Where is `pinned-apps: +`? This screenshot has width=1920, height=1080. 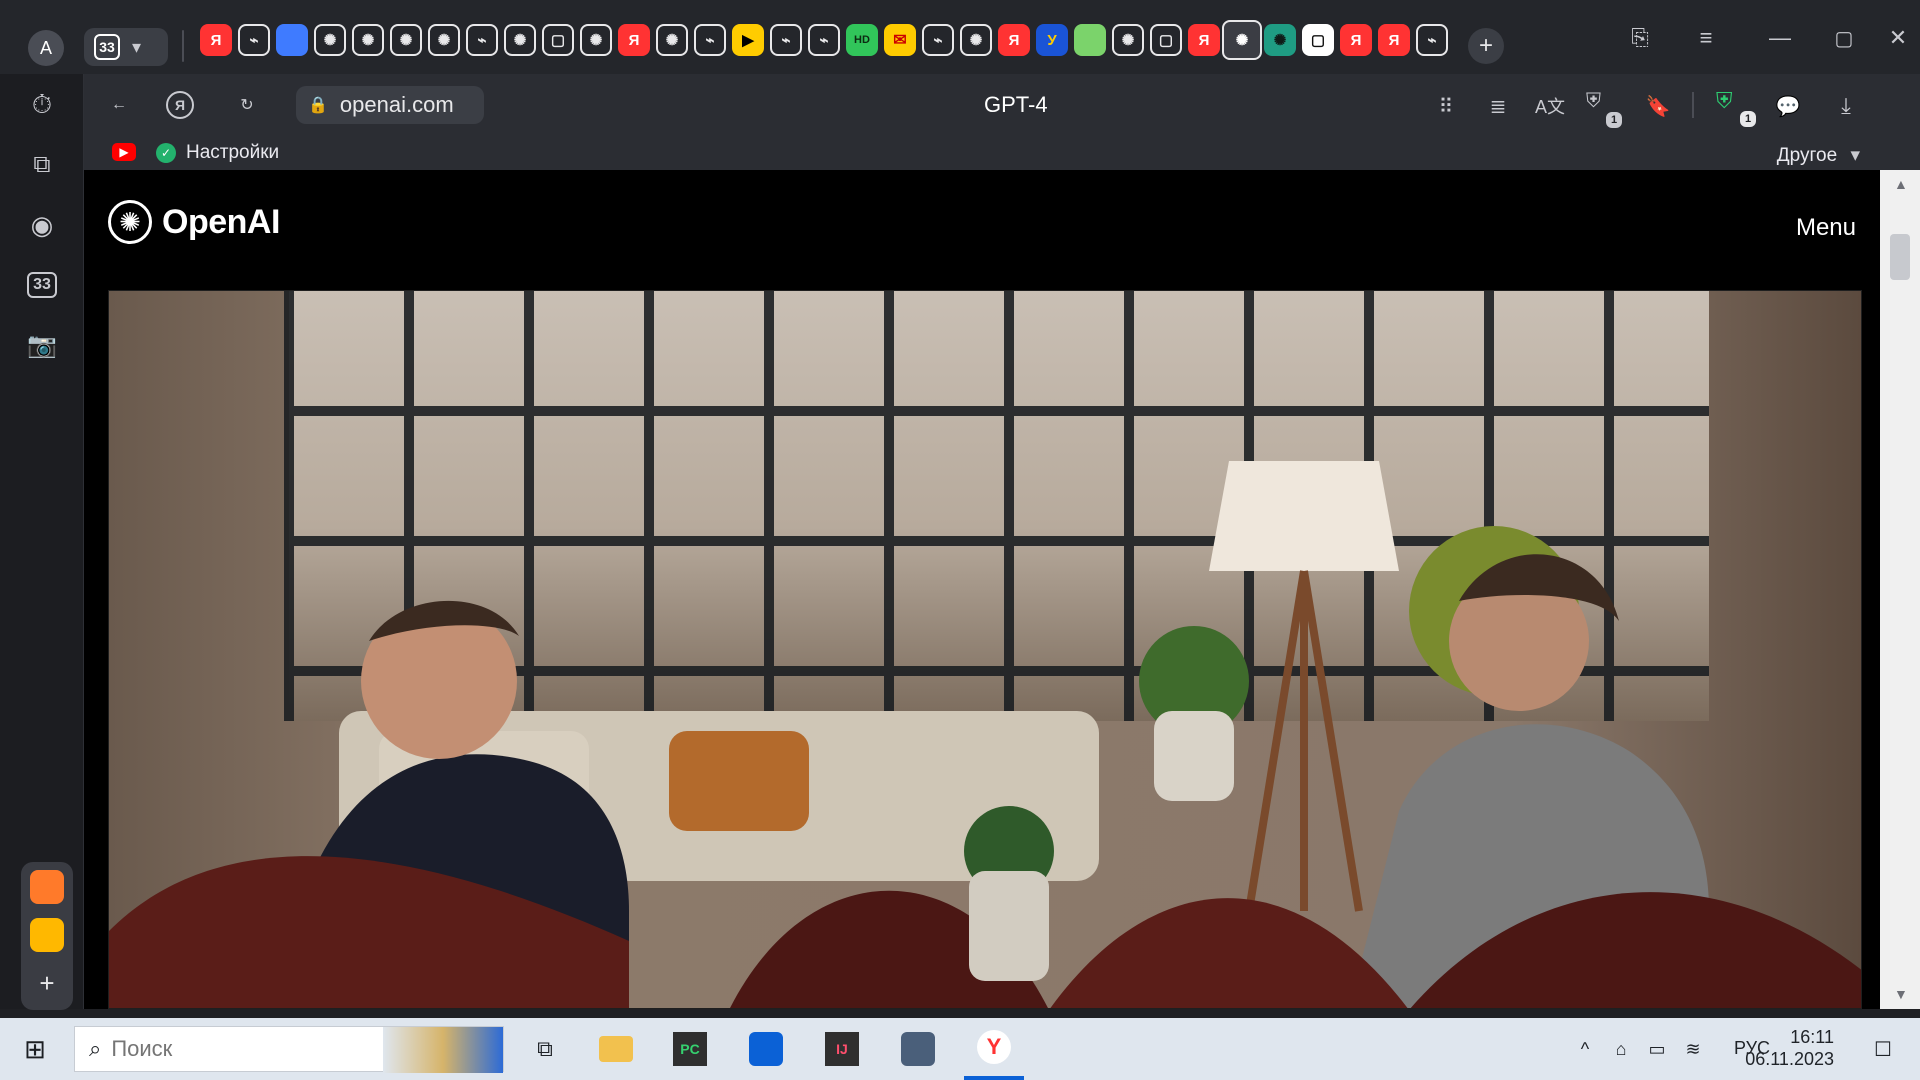 pinned-apps: + is located at coordinates (47, 936).